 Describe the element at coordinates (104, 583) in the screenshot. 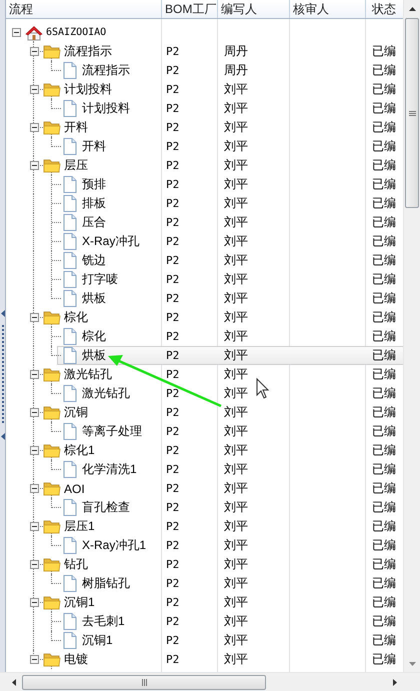

I see `tree-item-label: 树脂钻孔` at that location.